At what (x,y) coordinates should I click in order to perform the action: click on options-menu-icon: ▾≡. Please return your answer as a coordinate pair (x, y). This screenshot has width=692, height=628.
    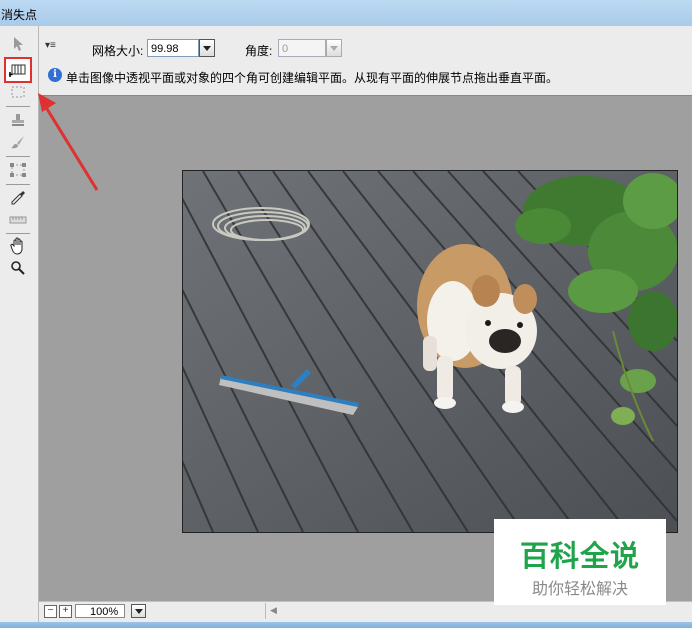
    Looking at the image, I should click on (50, 45).